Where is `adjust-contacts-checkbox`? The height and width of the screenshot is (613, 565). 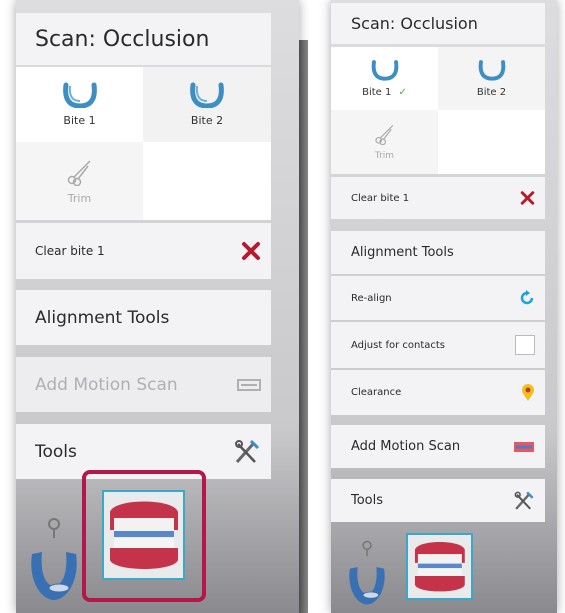 adjust-contacts-checkbox is located at coordinates (525, 345).